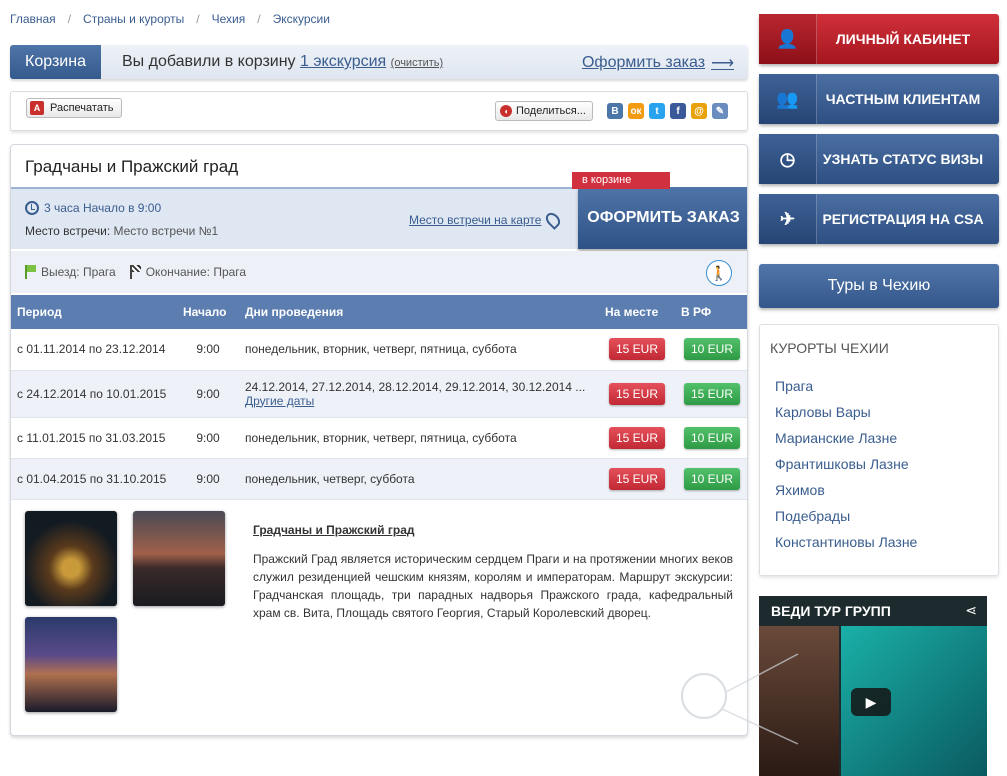 Image resolution: width=1007 pixels, height=776 pixels. Describe the element at coordinates (720, 111) in the screenshot. I see `livejournal-icon: ✎` at that location.